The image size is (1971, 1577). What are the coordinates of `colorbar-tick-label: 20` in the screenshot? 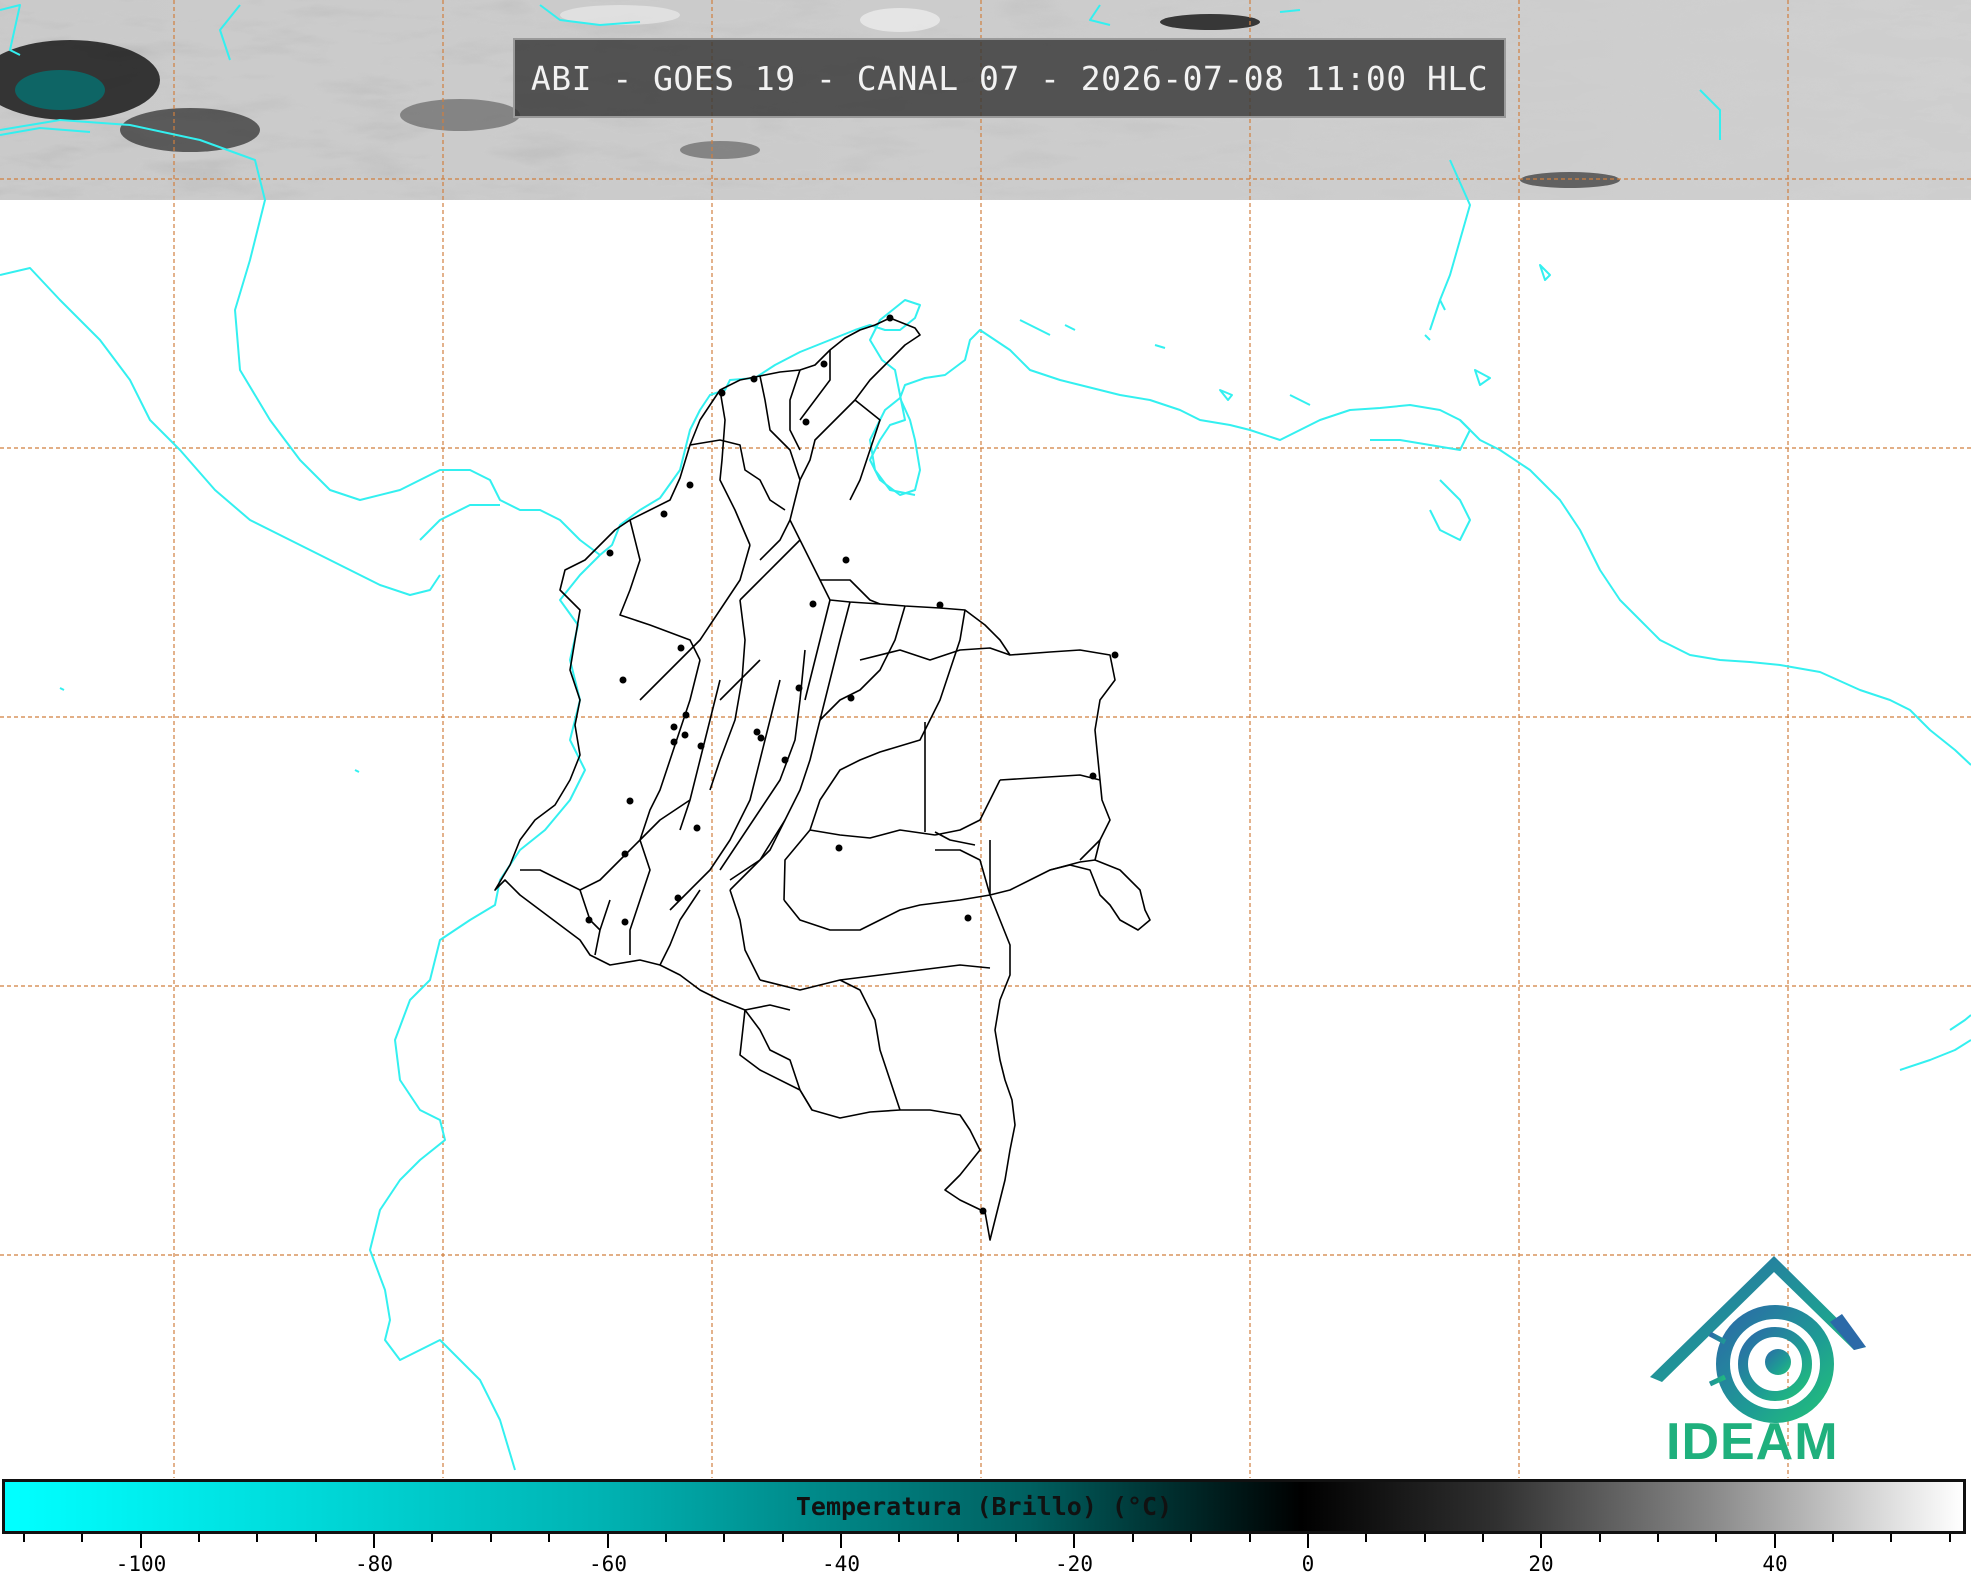 It's located at (1541, 1564).